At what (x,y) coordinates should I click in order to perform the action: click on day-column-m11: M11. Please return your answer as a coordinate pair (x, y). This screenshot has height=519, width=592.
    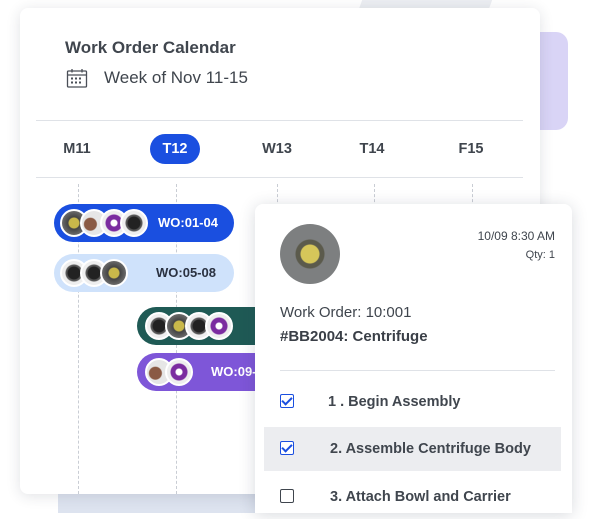
    Looking at the image, I should click on (77, 149).